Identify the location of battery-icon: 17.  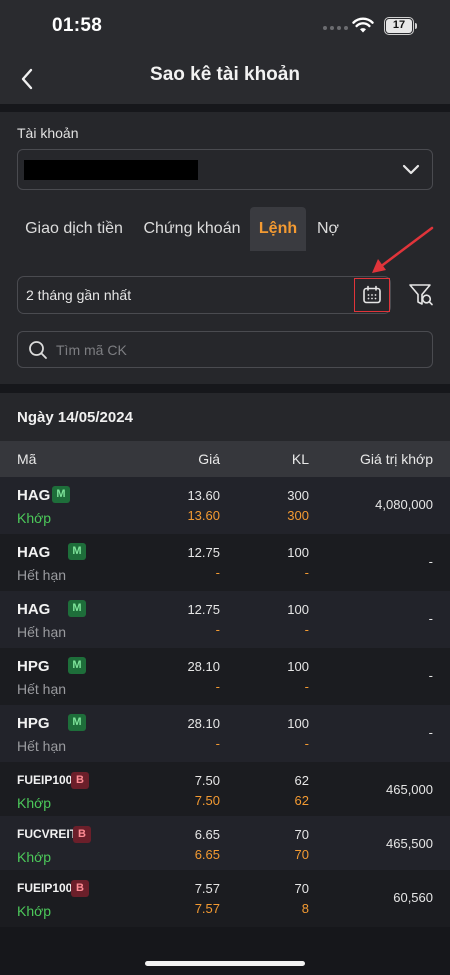
(399, 26).